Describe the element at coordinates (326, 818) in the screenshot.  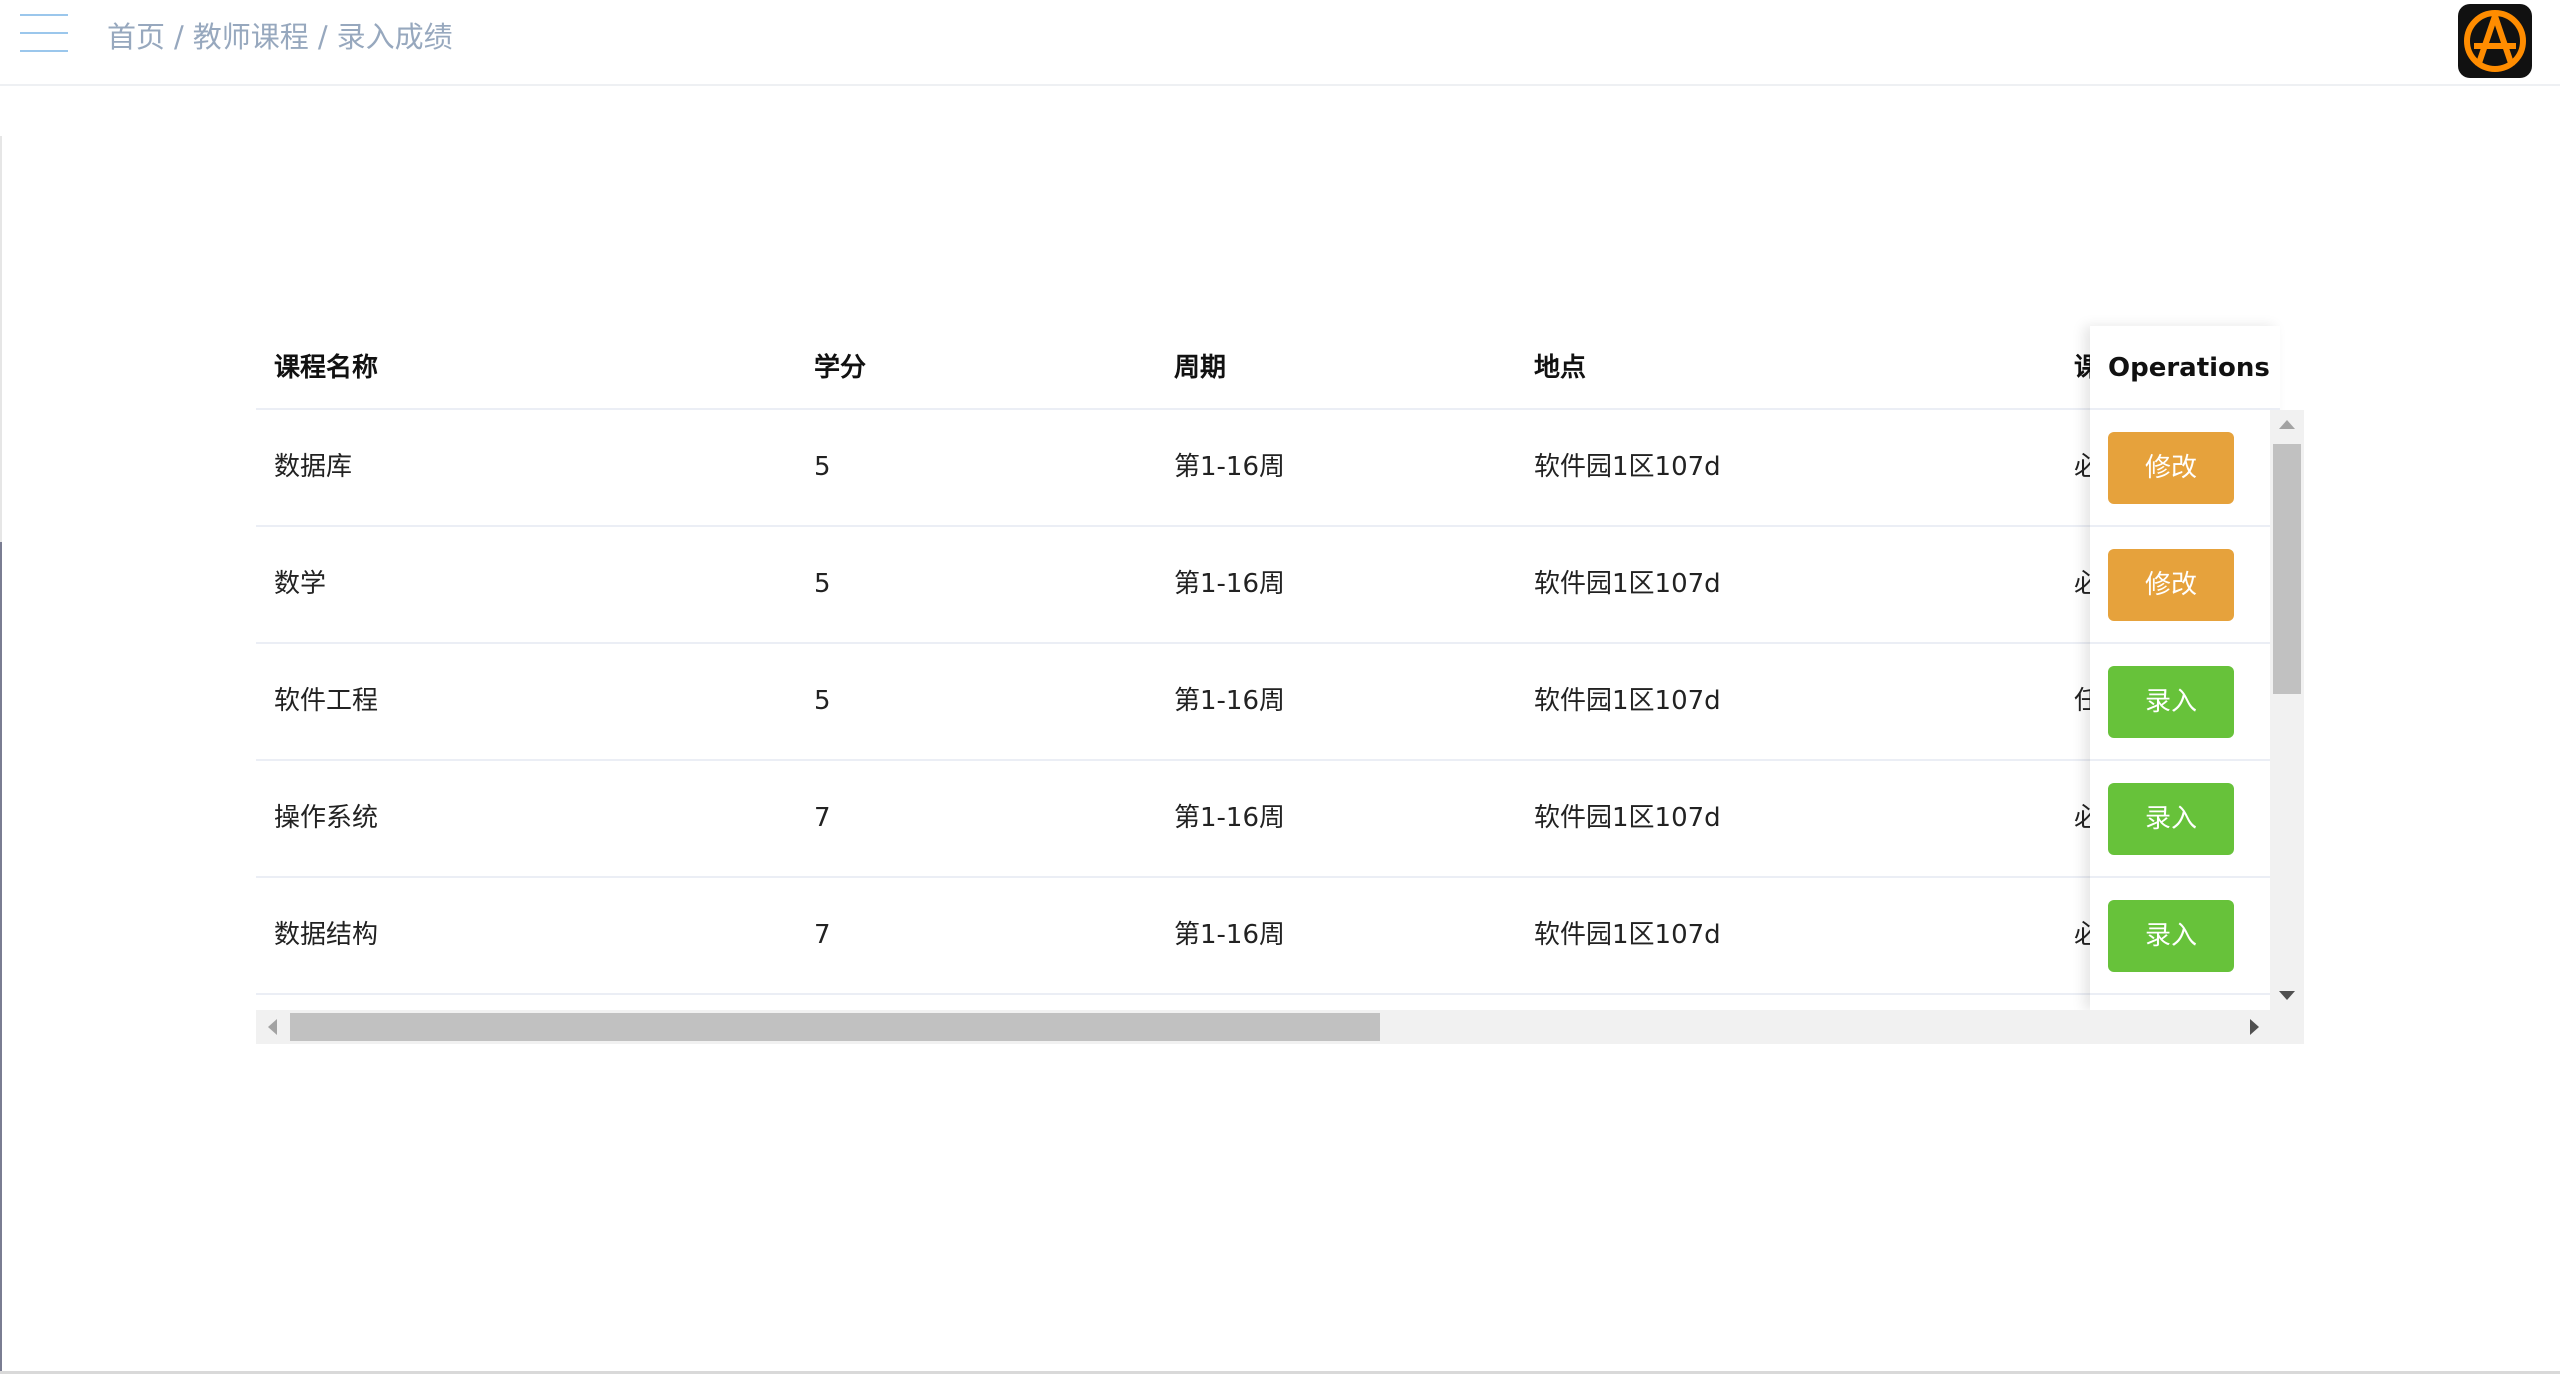
I see `cell-course-name: 操作系统` at that location.